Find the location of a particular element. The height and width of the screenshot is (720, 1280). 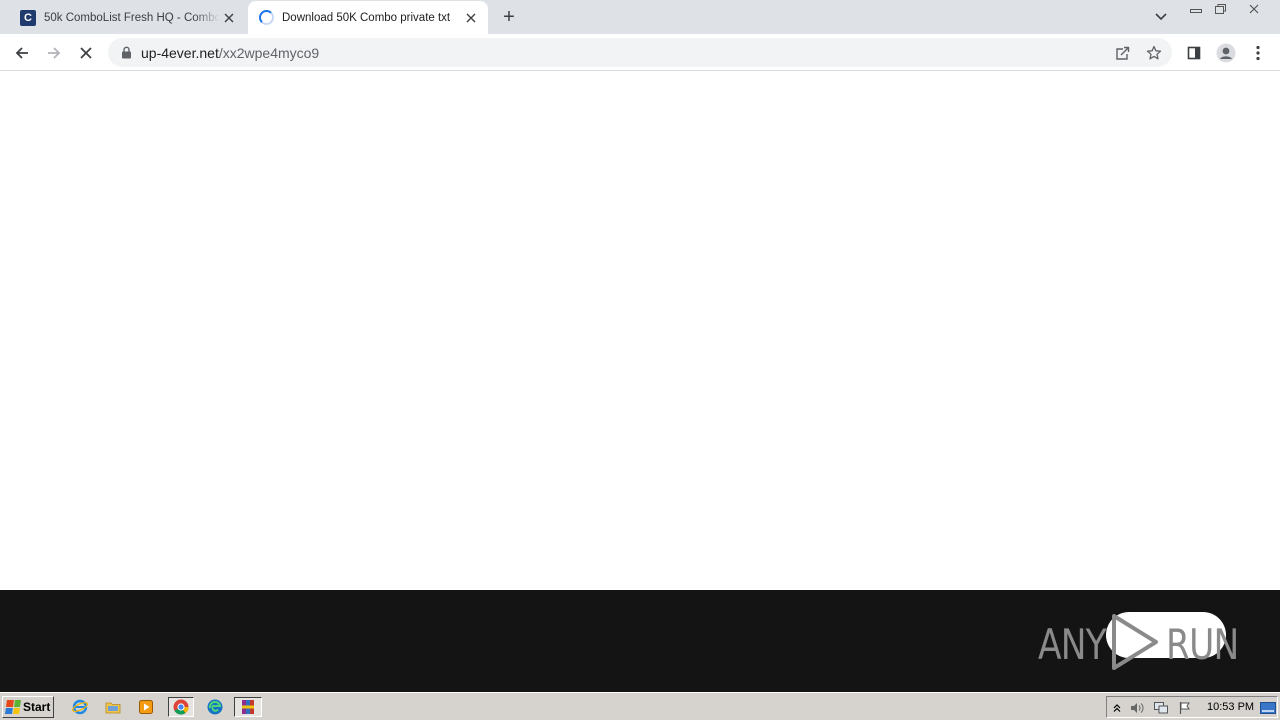

system-tray: 10:53 PM is located at coordinates (1192, 707).